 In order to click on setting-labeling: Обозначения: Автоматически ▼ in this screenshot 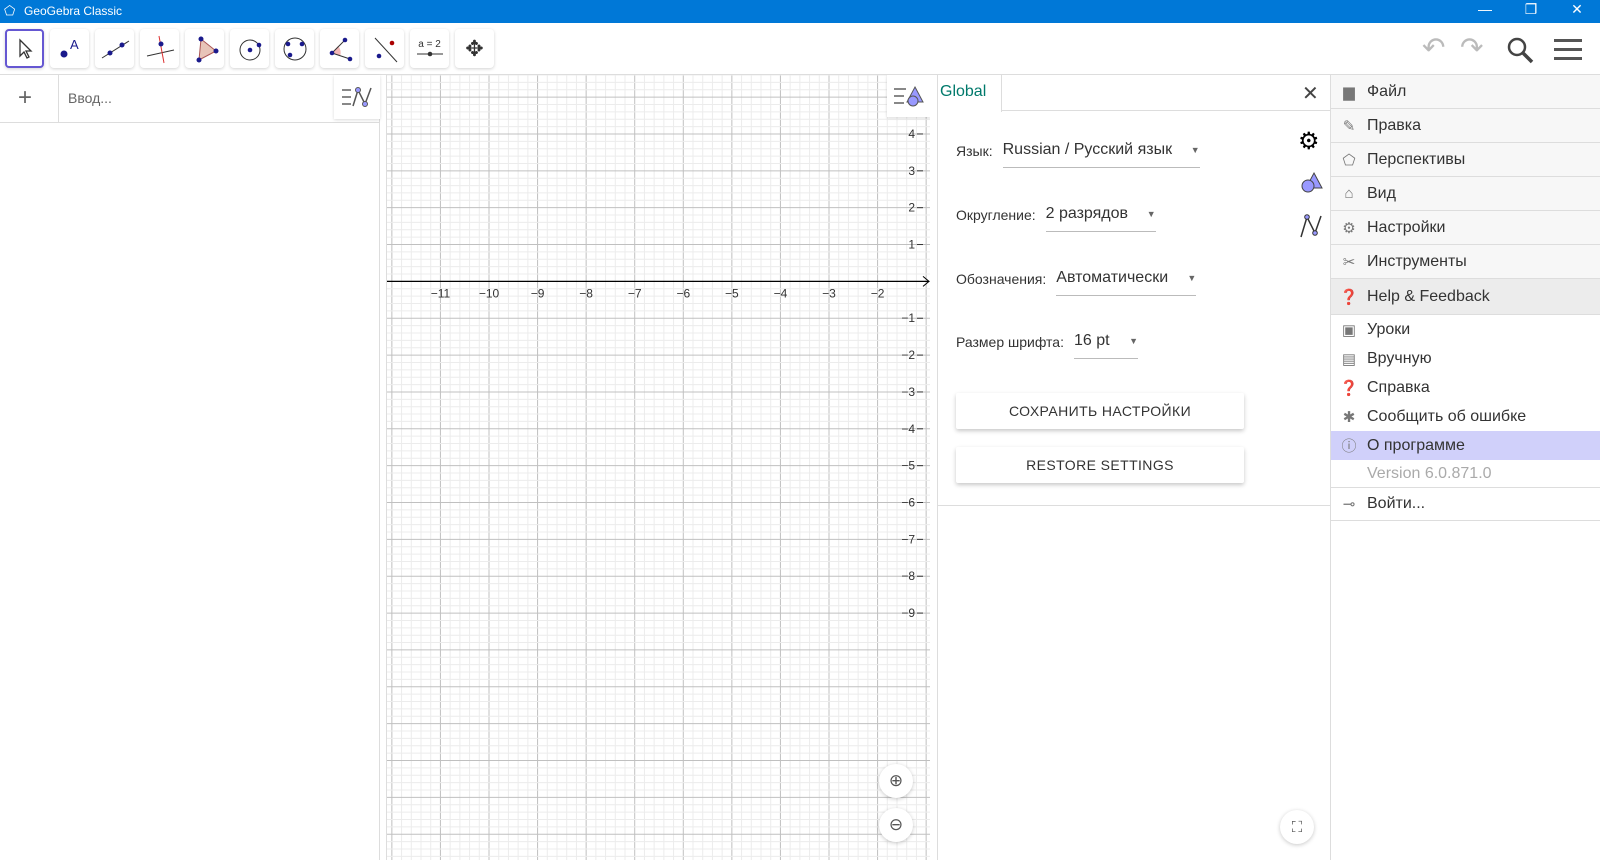, I will do `click(1076, 282)`.